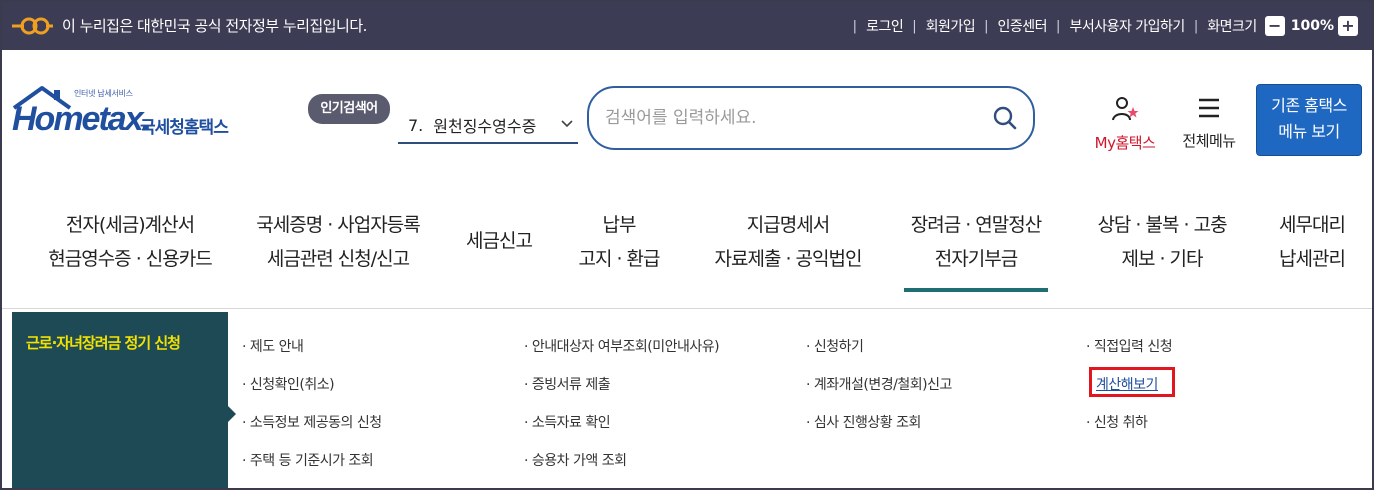 The width and height of the screenshot is (1374, 490). What do you see at coordinates (885, 26) in the screenshot?
I see `login-link: 로그인` at bounding box center [885, 26].